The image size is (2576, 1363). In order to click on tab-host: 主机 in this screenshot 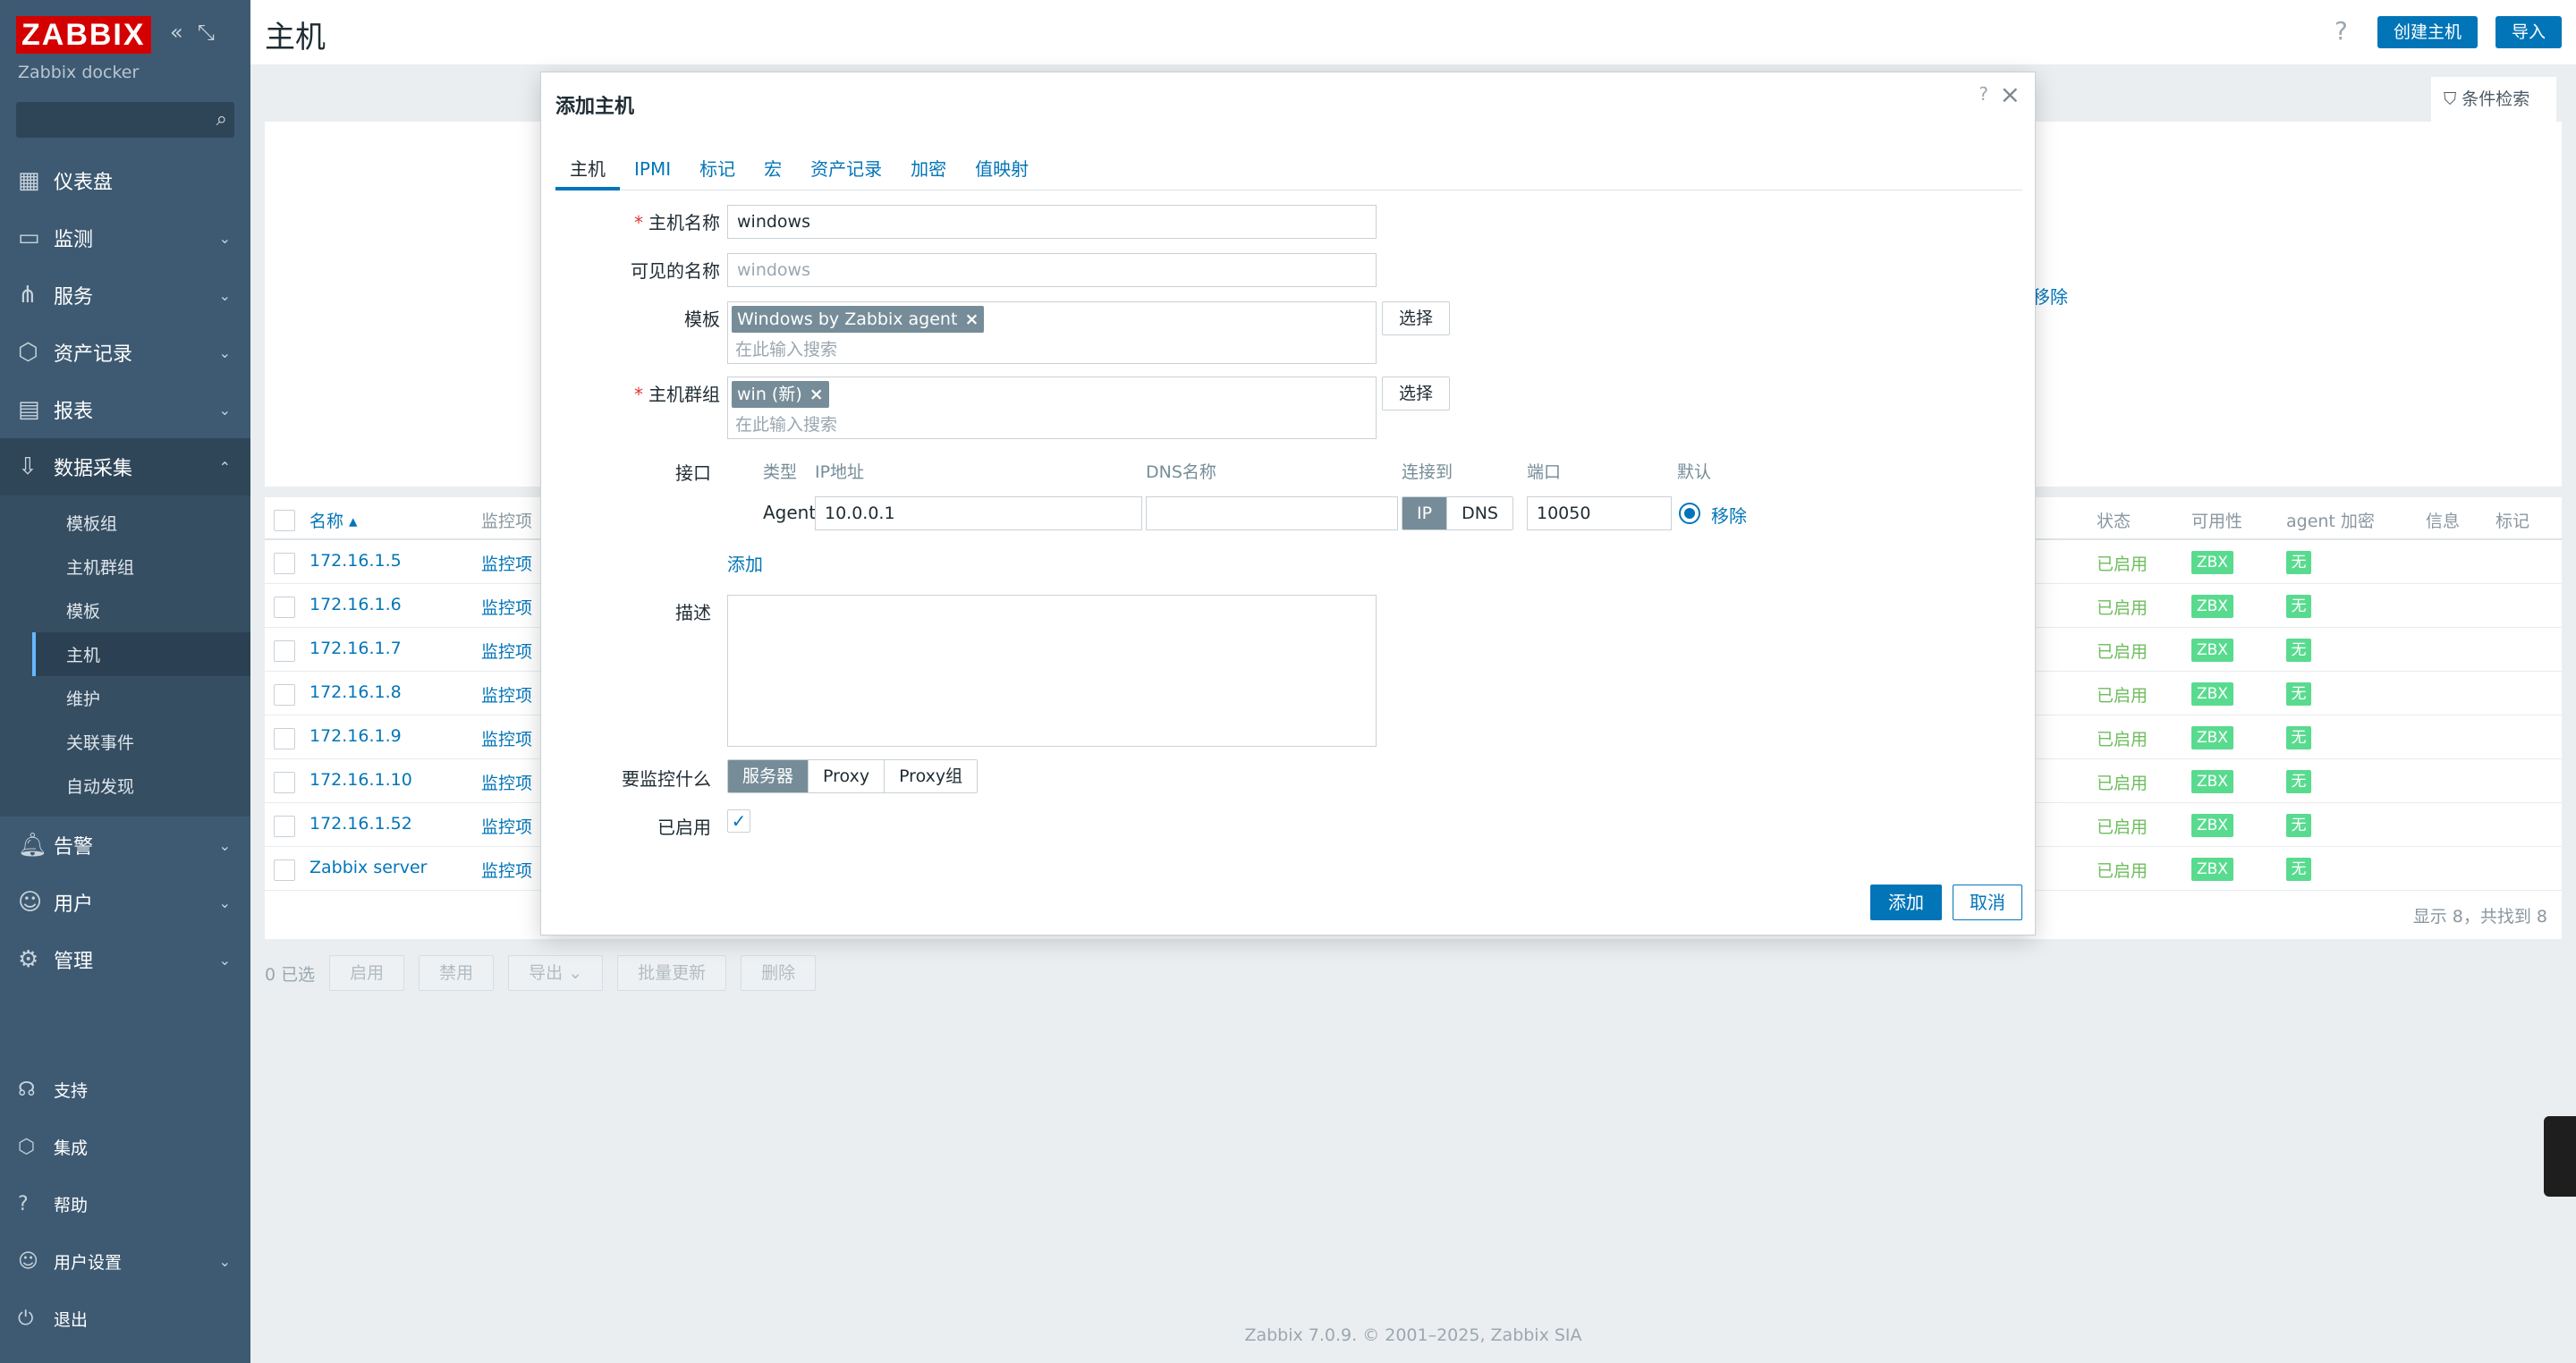, I will do `click(587, 170)`.